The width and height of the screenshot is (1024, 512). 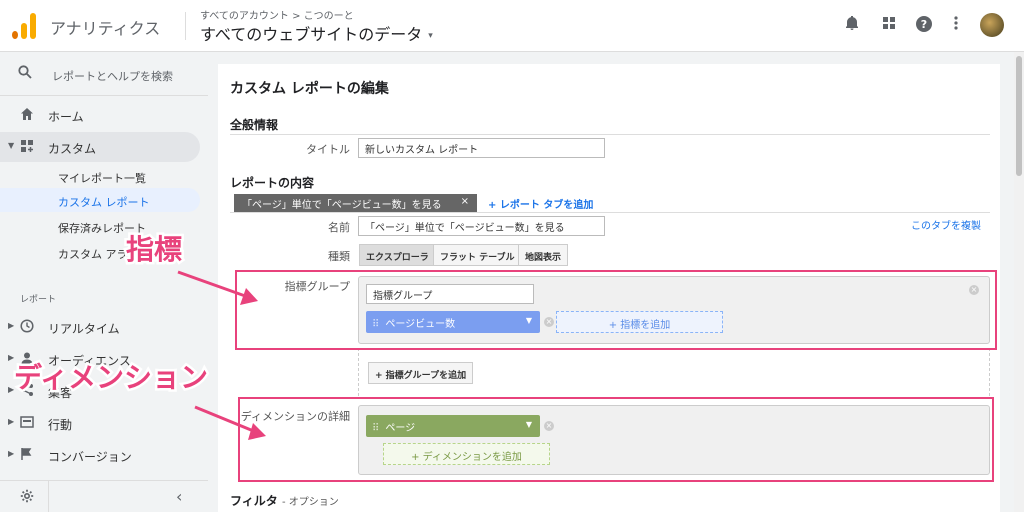 What do you see at coordinates (540, 203) in the screenshot?
I see `add-report-tab-link: + レポート タブを追加` at bounding box center [540, 203].